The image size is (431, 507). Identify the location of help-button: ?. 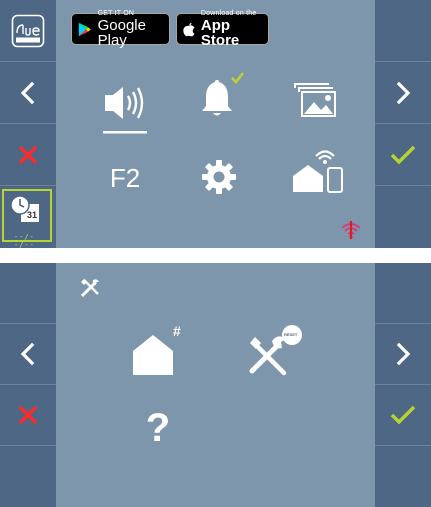
(158, 428).